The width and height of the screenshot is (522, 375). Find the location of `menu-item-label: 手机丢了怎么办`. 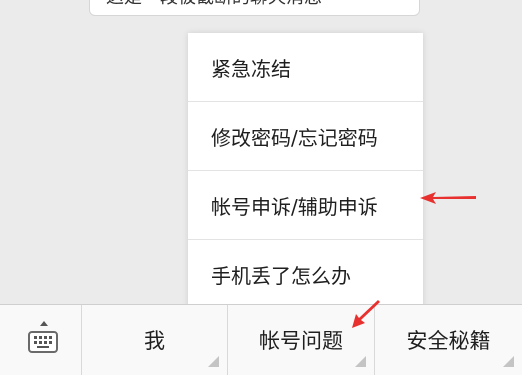

menu-item-label: 手机丢了怎么办 is located at coordinates (281, 276).